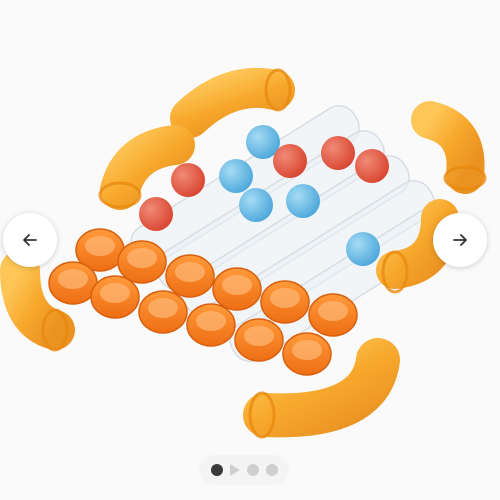 The width and height of the screenshot is (500, 500). Describe the element at coordinates (234, 470) in the screenshot. I see `video-play-icon` at that location.